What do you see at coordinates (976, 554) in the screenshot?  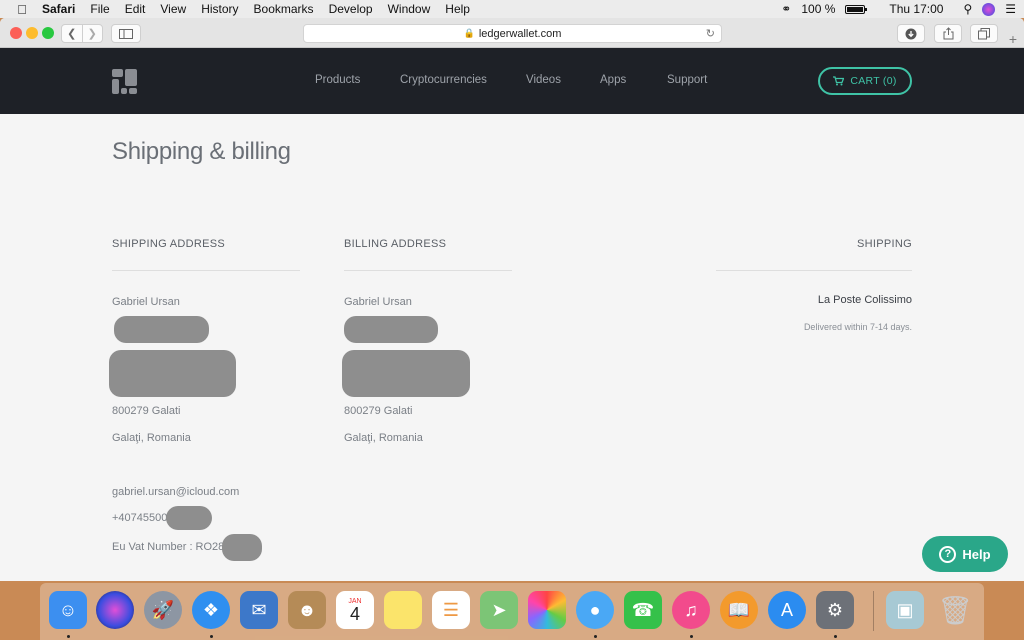 I see `help-label: Help` at bounding box center [976, 554].